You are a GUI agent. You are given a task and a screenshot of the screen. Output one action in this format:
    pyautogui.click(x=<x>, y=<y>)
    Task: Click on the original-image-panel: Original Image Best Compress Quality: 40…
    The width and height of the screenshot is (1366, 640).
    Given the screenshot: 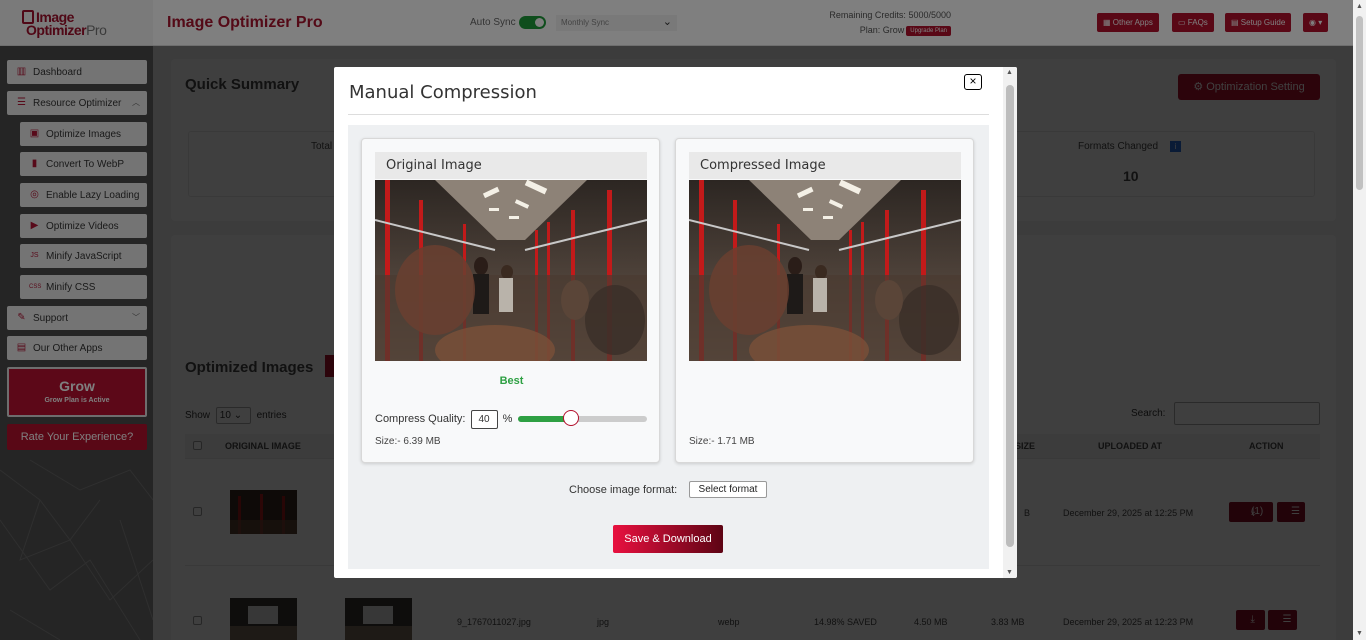 What is the action you would take?
    pyautogui.click(x=510, y=300)
    